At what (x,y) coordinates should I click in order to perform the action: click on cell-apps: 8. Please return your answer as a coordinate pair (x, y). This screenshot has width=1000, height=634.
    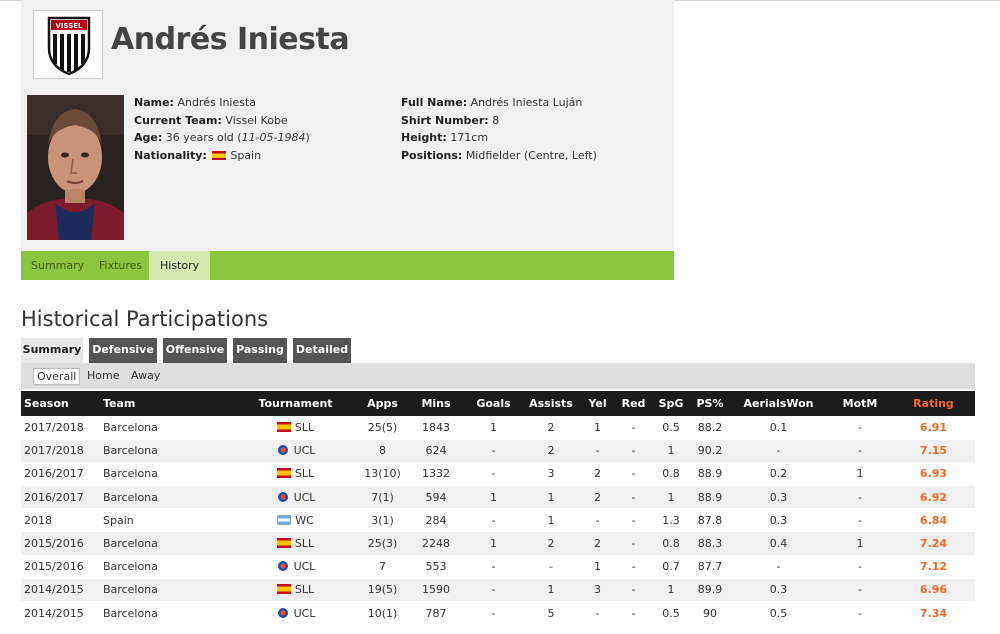
    Looking at the image, I should click on (382, 451).